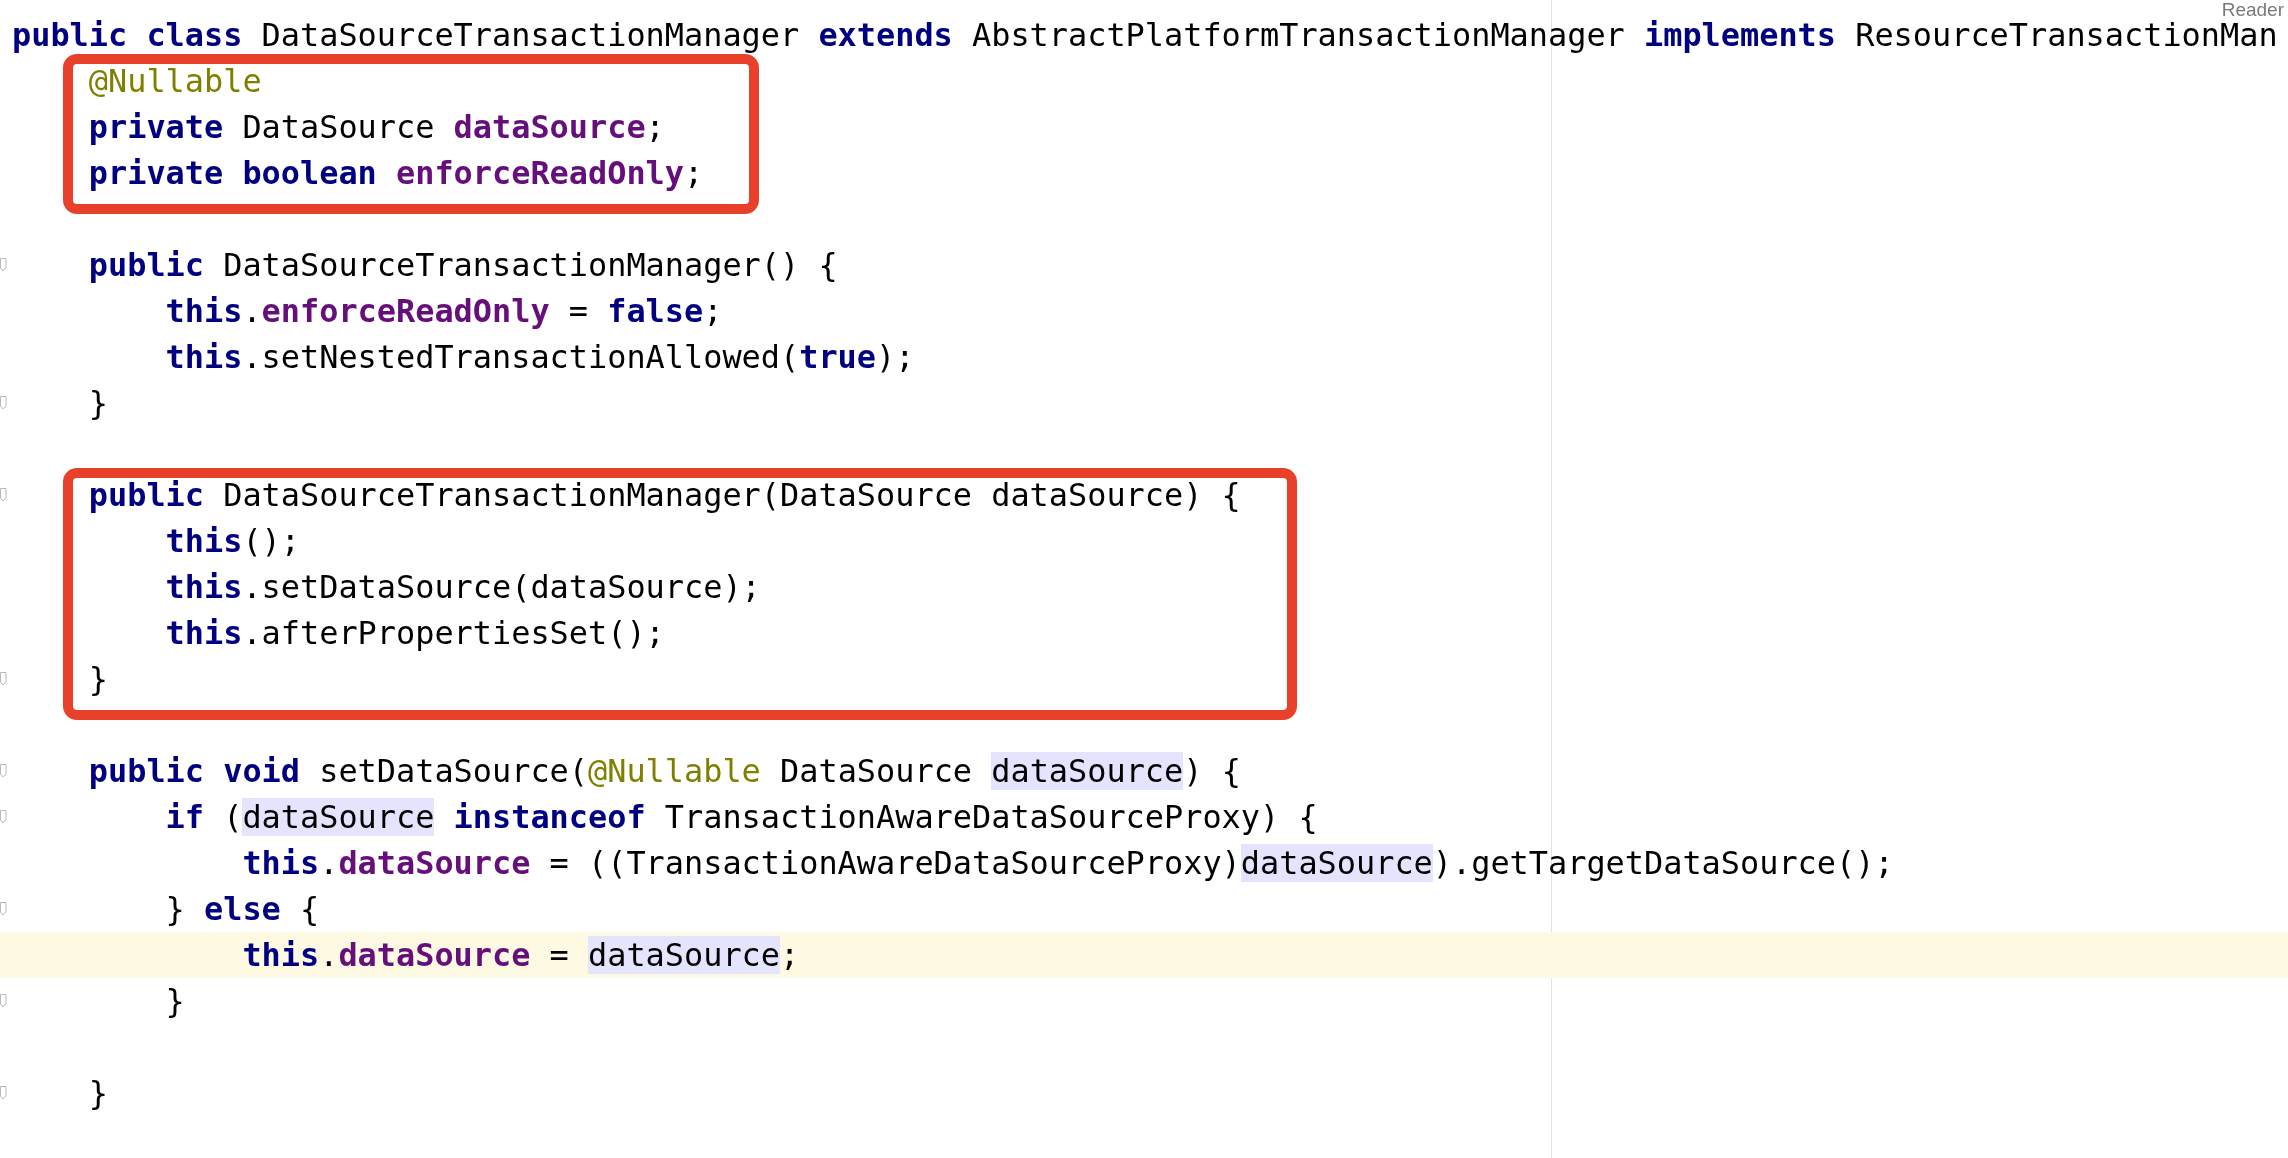 This screenshot has height=1158, width=2288. What do you see at coordinates (309, 909) in the screenshot?
I see `code-text: {` at bounding box center [309, 909].